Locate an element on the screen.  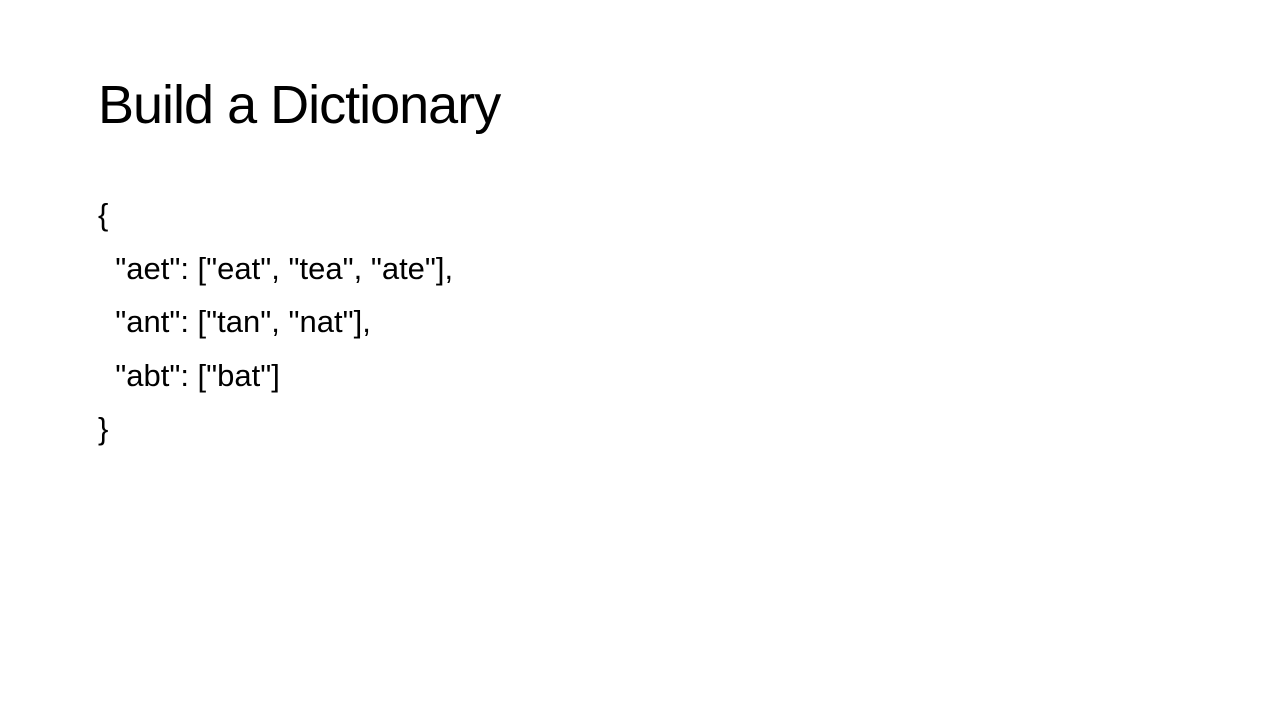
code-line-aet-entry: "aet": ["eat", "tea", "ate"], is located at coordinates (276, 268).